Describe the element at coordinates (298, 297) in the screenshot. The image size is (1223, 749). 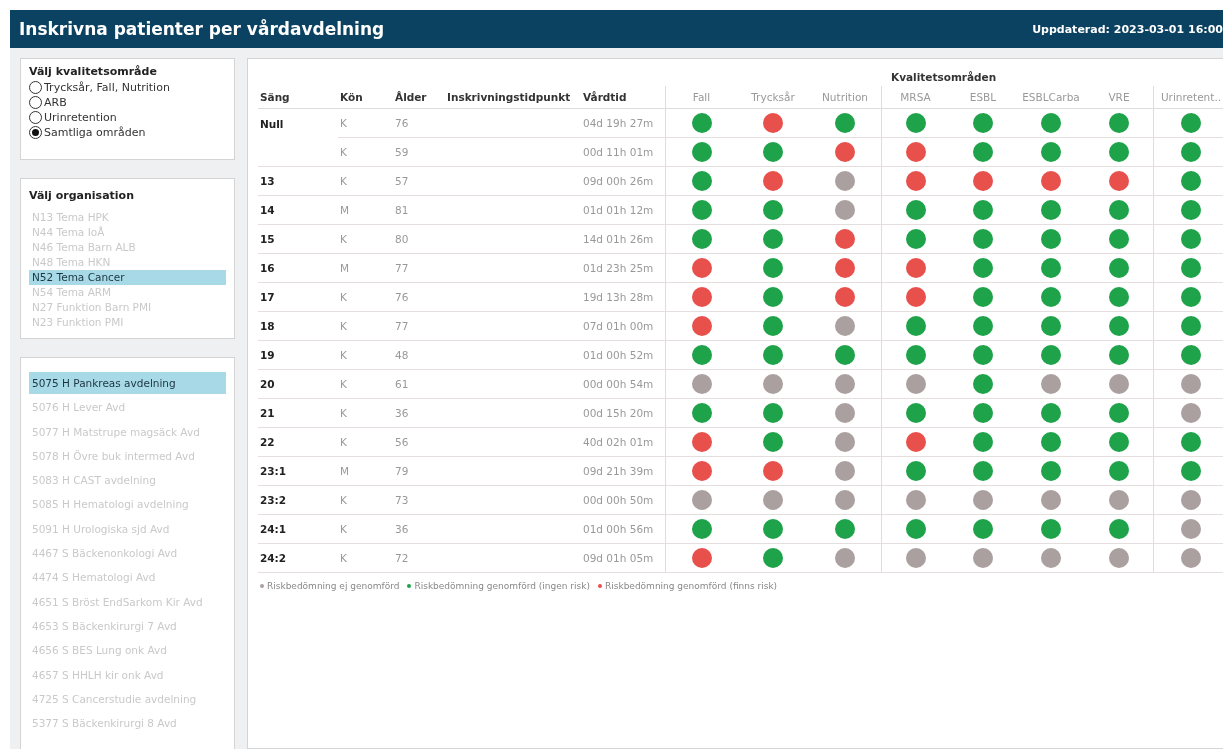
I see `table-cell: 17` at that location.